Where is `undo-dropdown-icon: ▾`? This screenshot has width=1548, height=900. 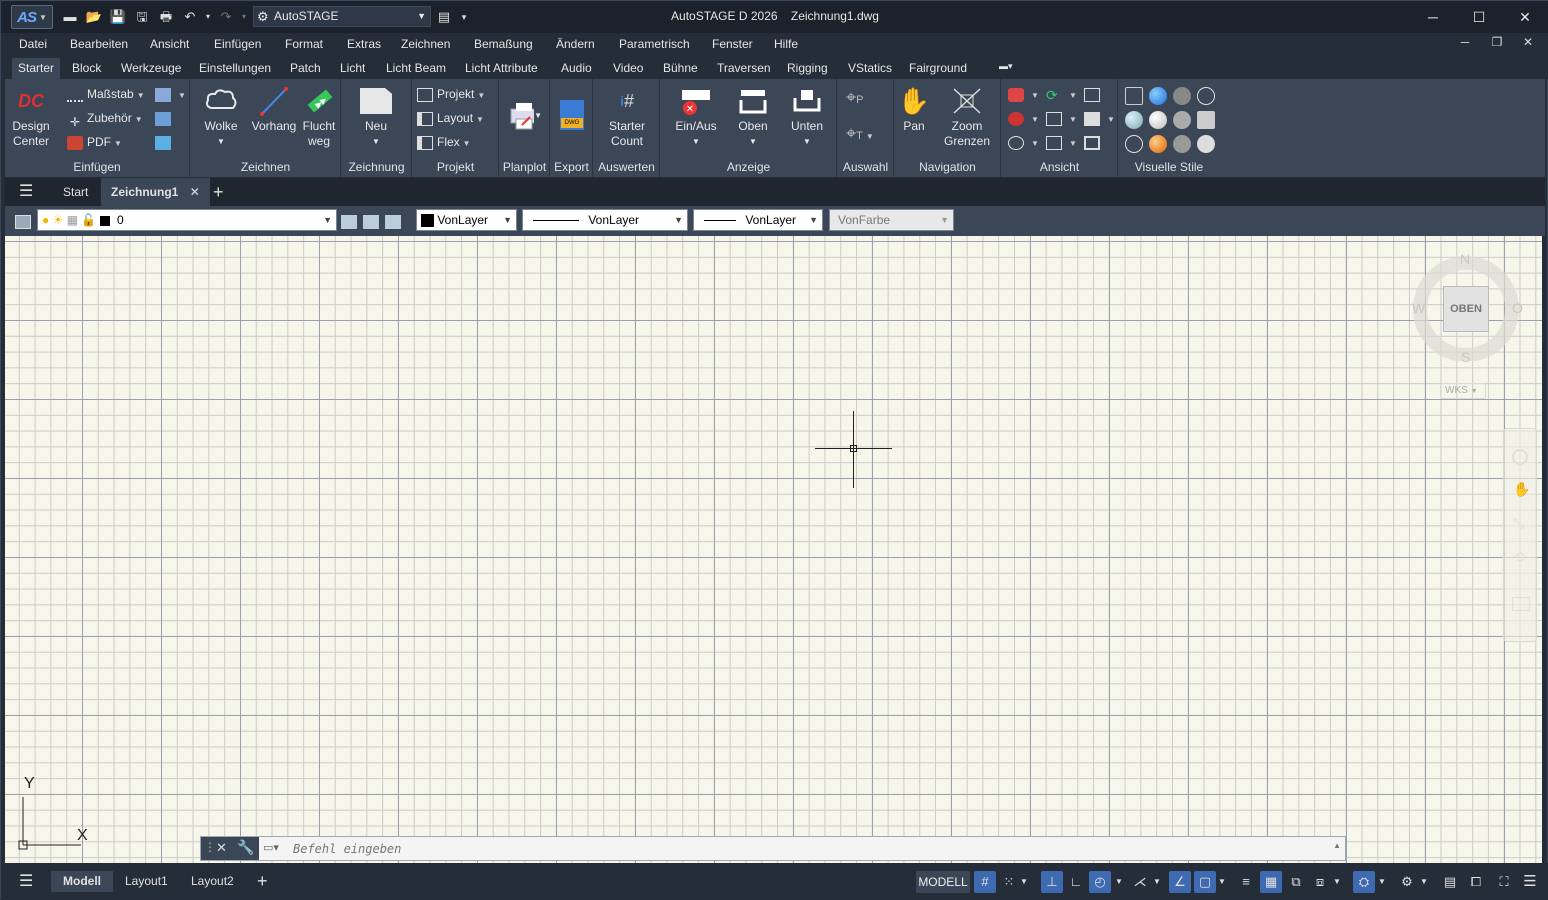 undo-dropdown-icon: ▾ is located at coordinates (208, 17).